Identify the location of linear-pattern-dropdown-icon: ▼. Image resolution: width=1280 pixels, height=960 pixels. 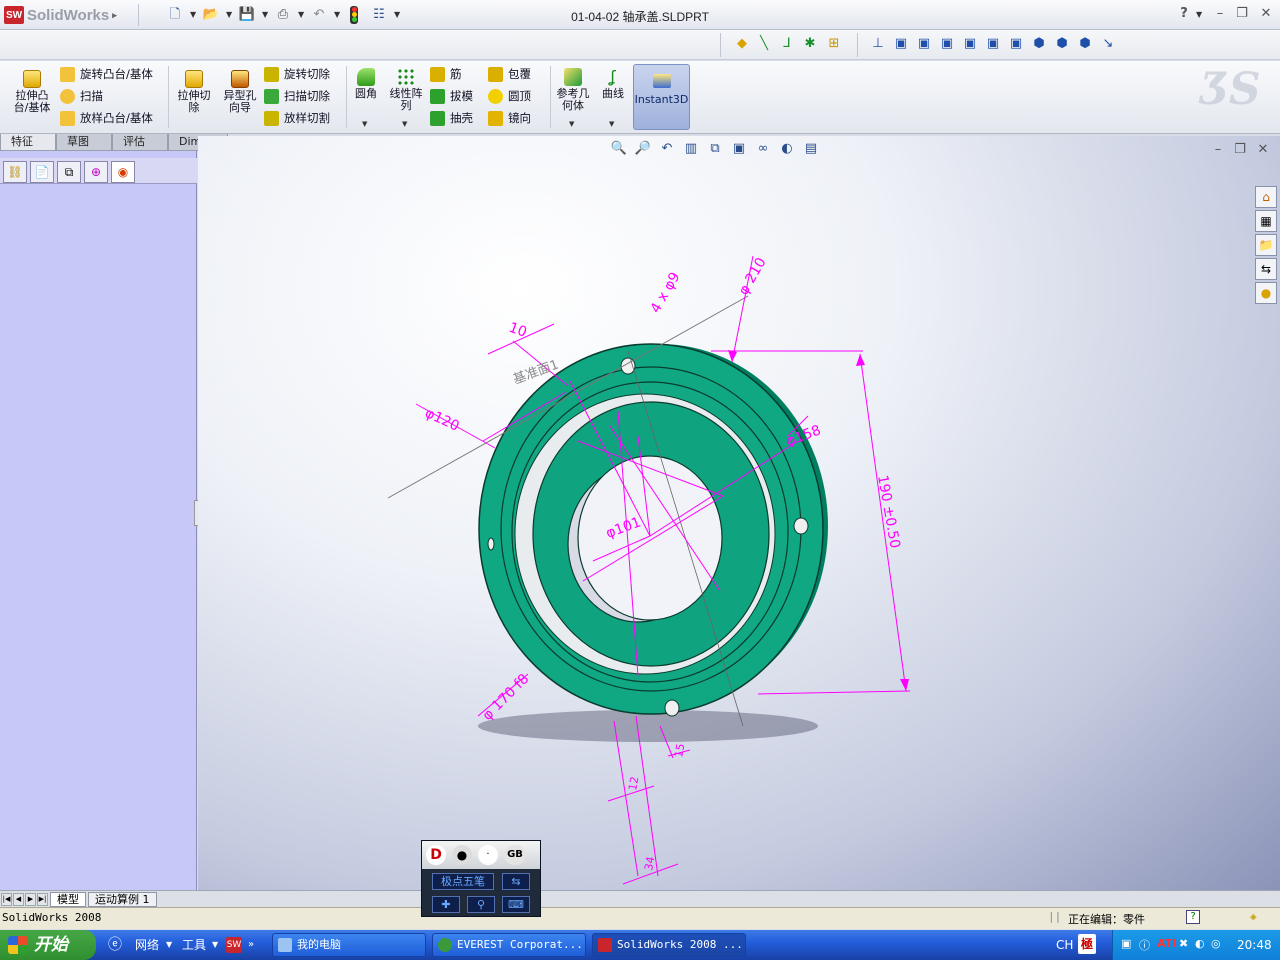
(404, 124).